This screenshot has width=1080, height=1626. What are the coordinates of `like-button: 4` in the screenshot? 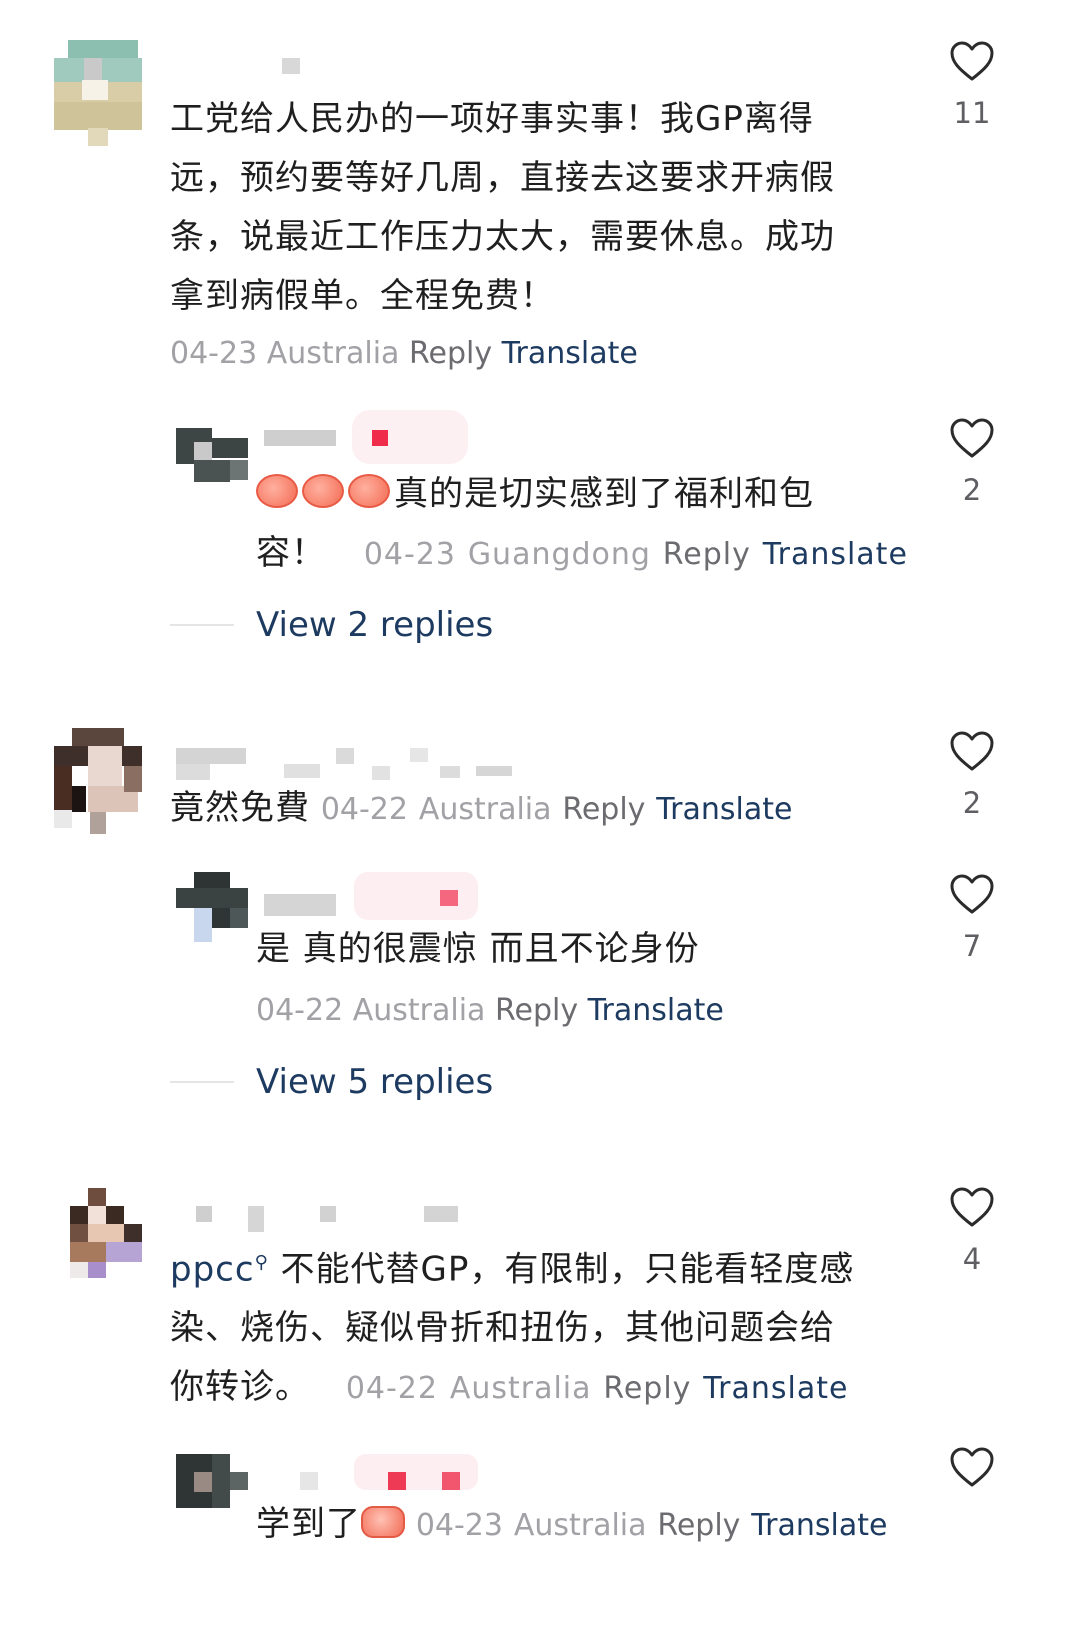 It's located at (972, 1231).